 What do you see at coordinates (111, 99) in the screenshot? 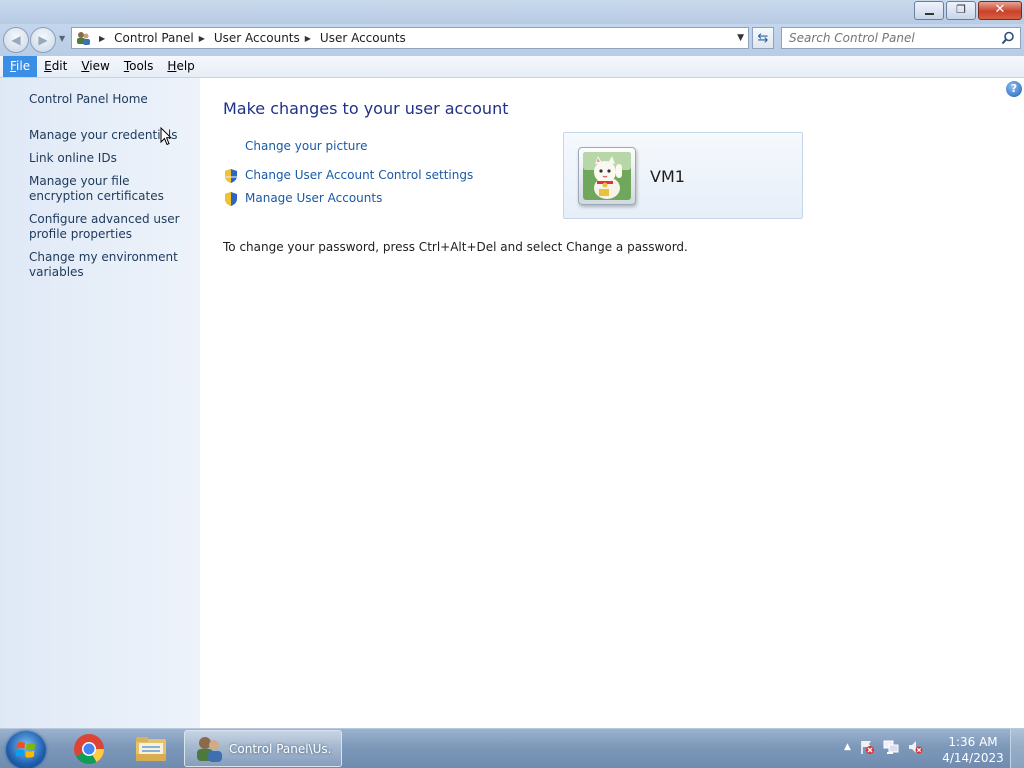
I see `sidebar-link-control-panel-home: Control Panel Home` at bounding box center [111, 99].